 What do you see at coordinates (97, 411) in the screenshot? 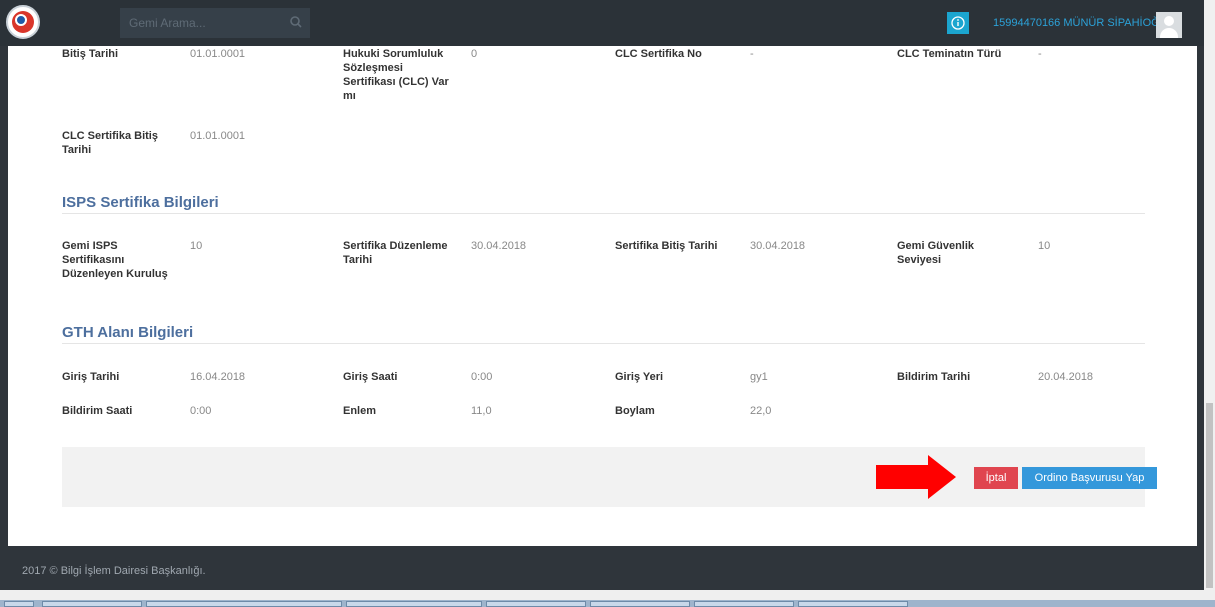
I see `field-label: Bildirim Saati` at bounding box center [97, 411].